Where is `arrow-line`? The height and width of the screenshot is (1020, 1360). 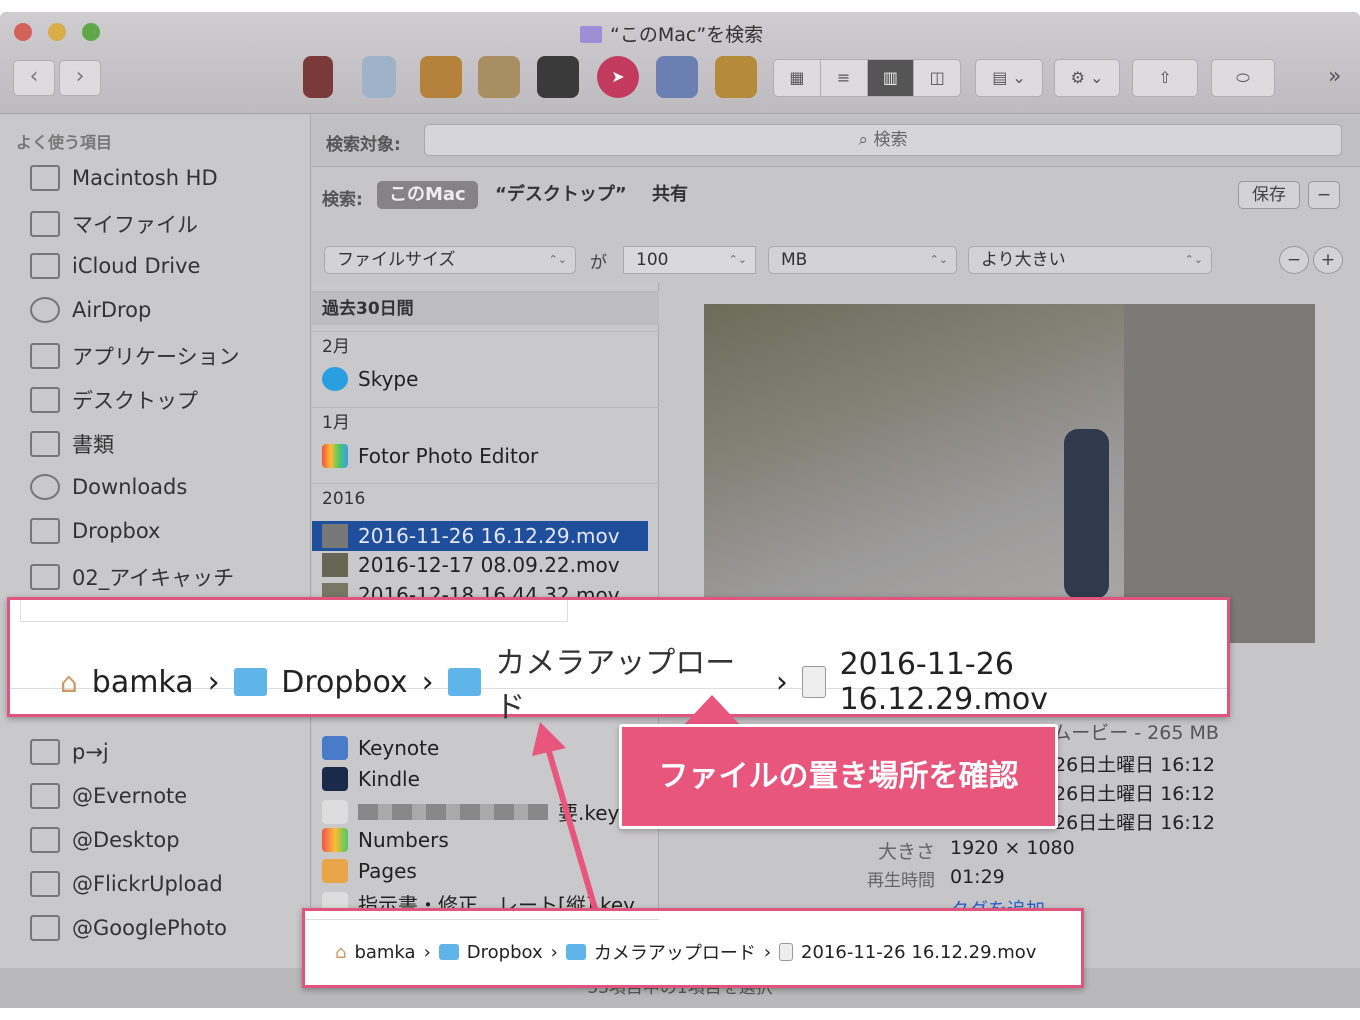
arrow-line is located at coordinates (572, 830).